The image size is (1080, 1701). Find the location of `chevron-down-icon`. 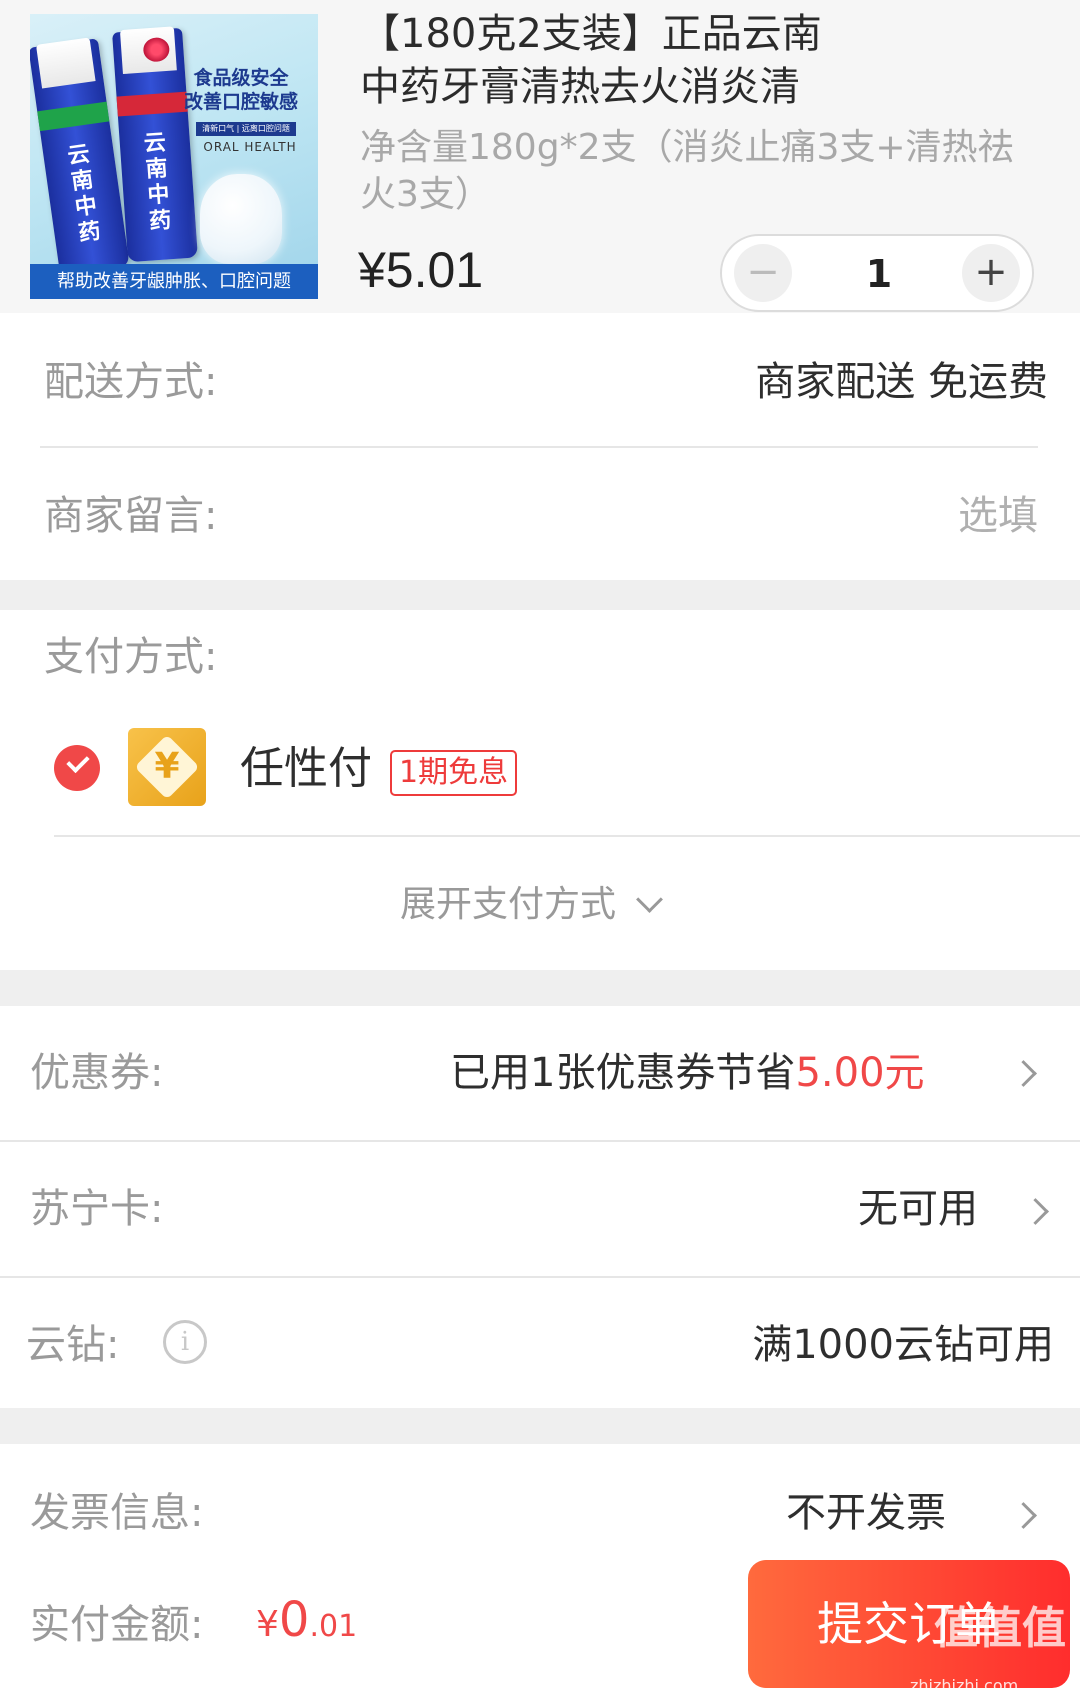

chevron-down-icon is located at coordinates (649, 899).